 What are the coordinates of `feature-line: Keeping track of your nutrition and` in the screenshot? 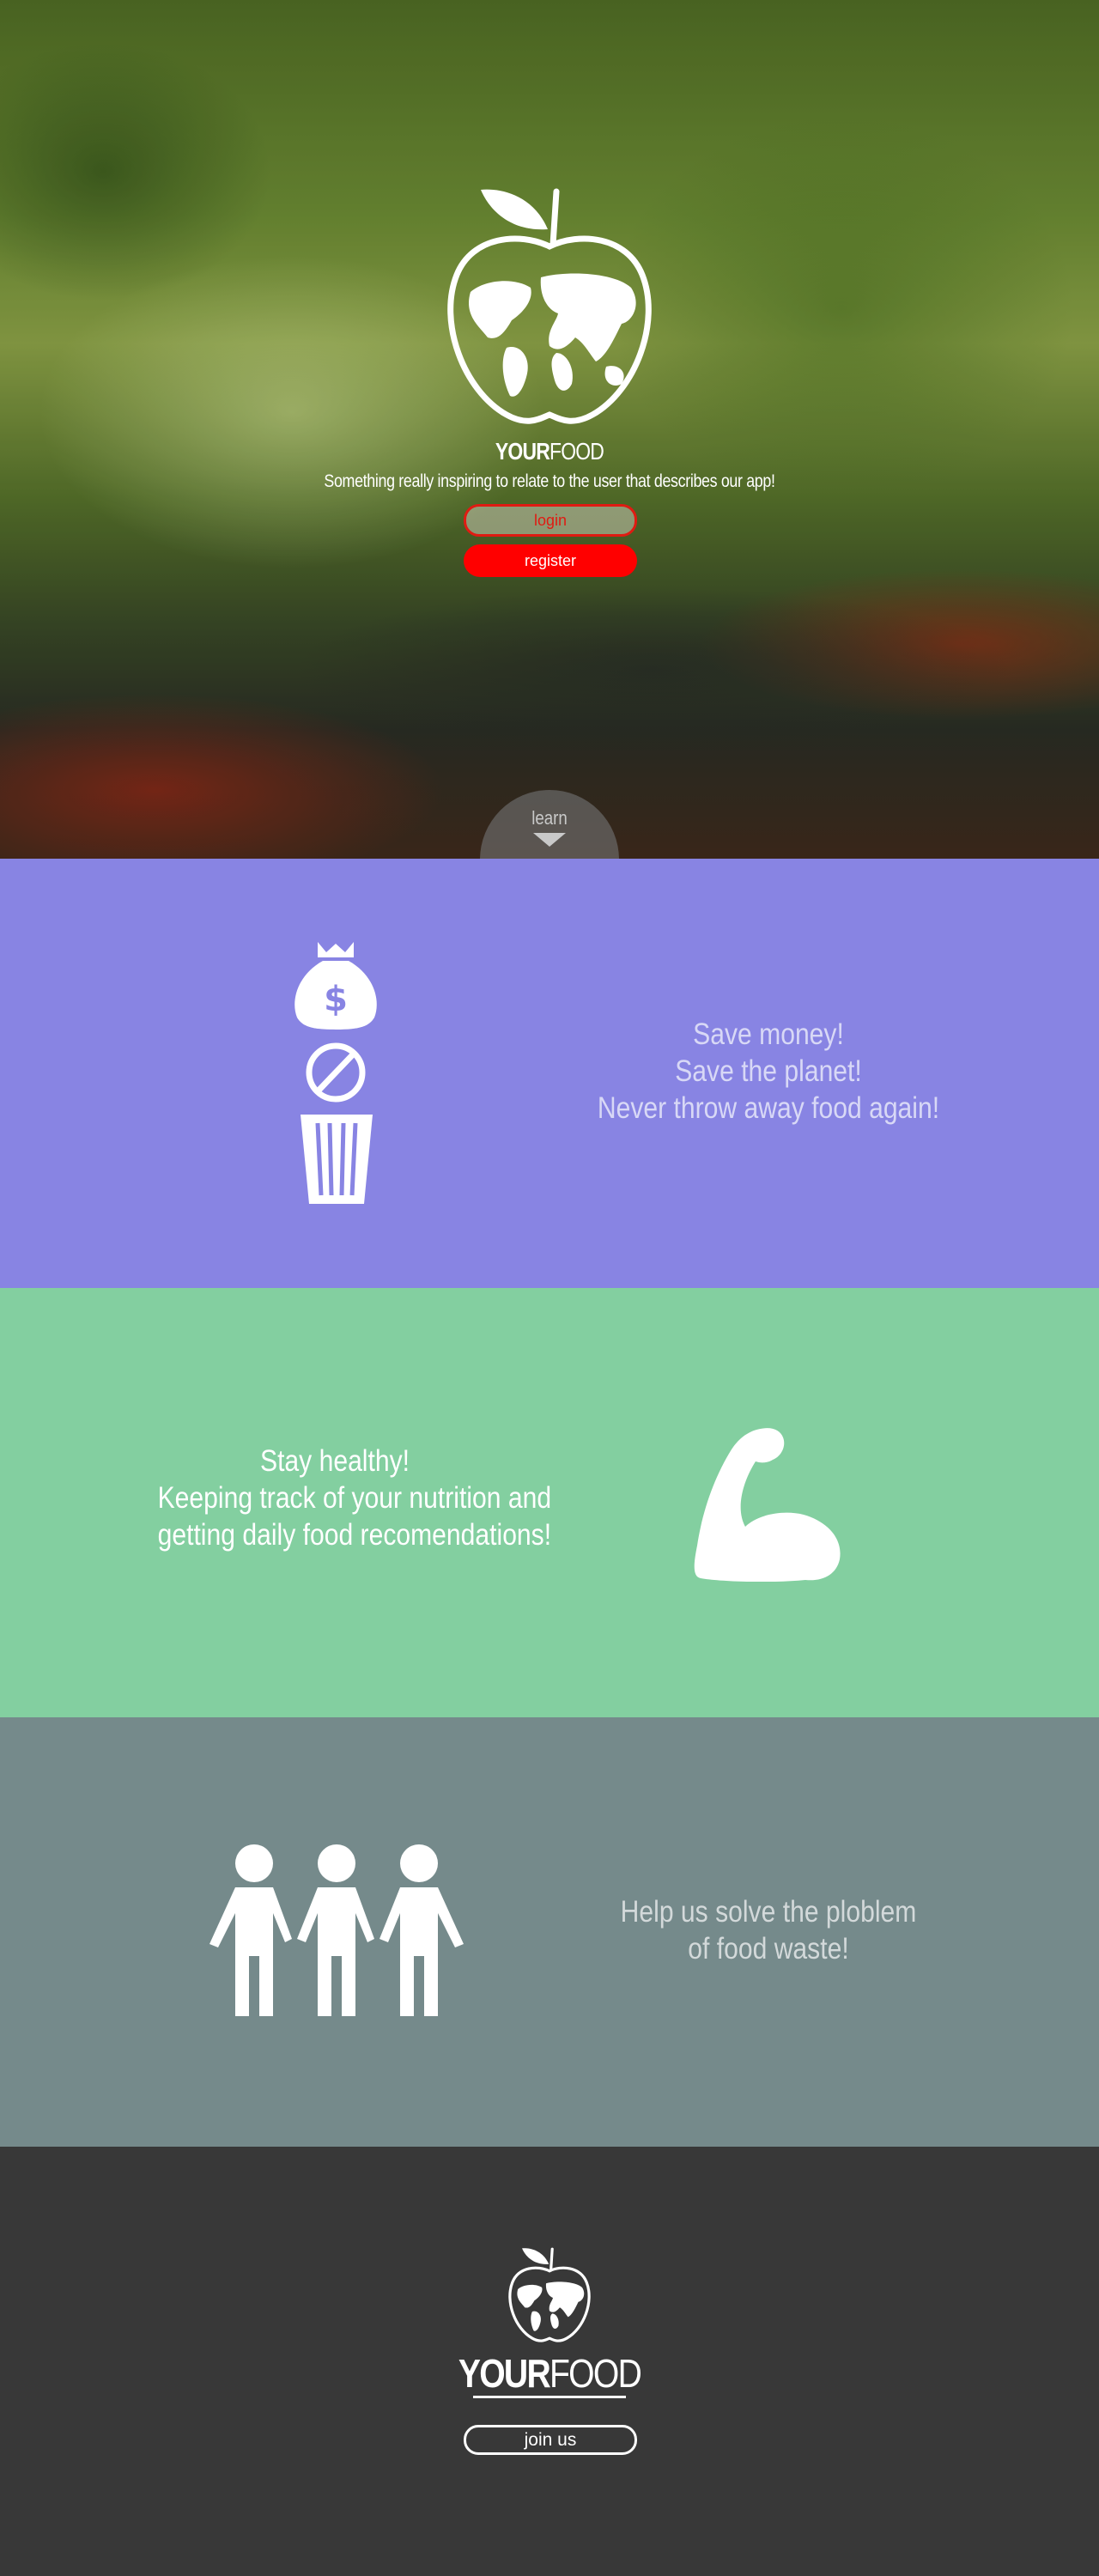 It's located at (354, 1498).